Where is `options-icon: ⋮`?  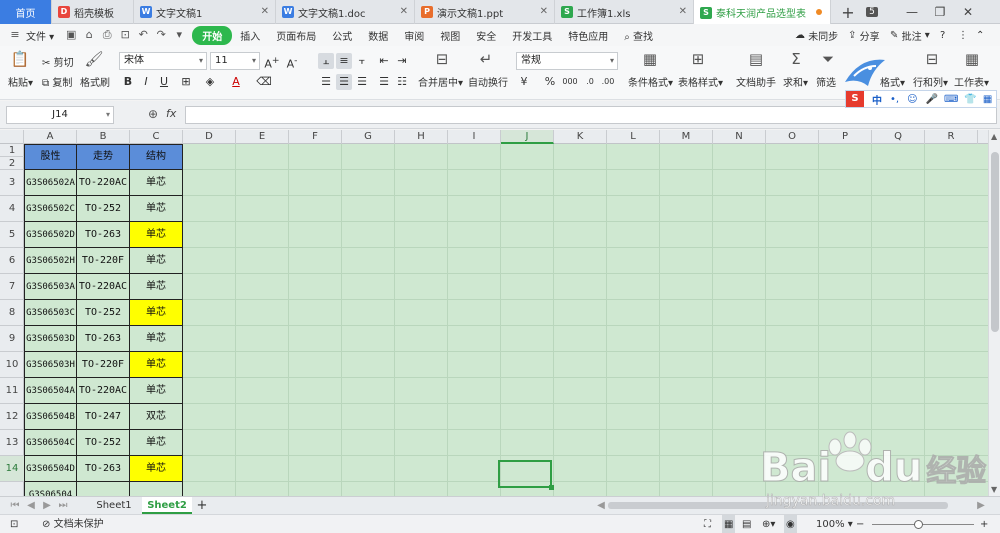
options-icon: ⋮ is located at coordinates (963, 35).